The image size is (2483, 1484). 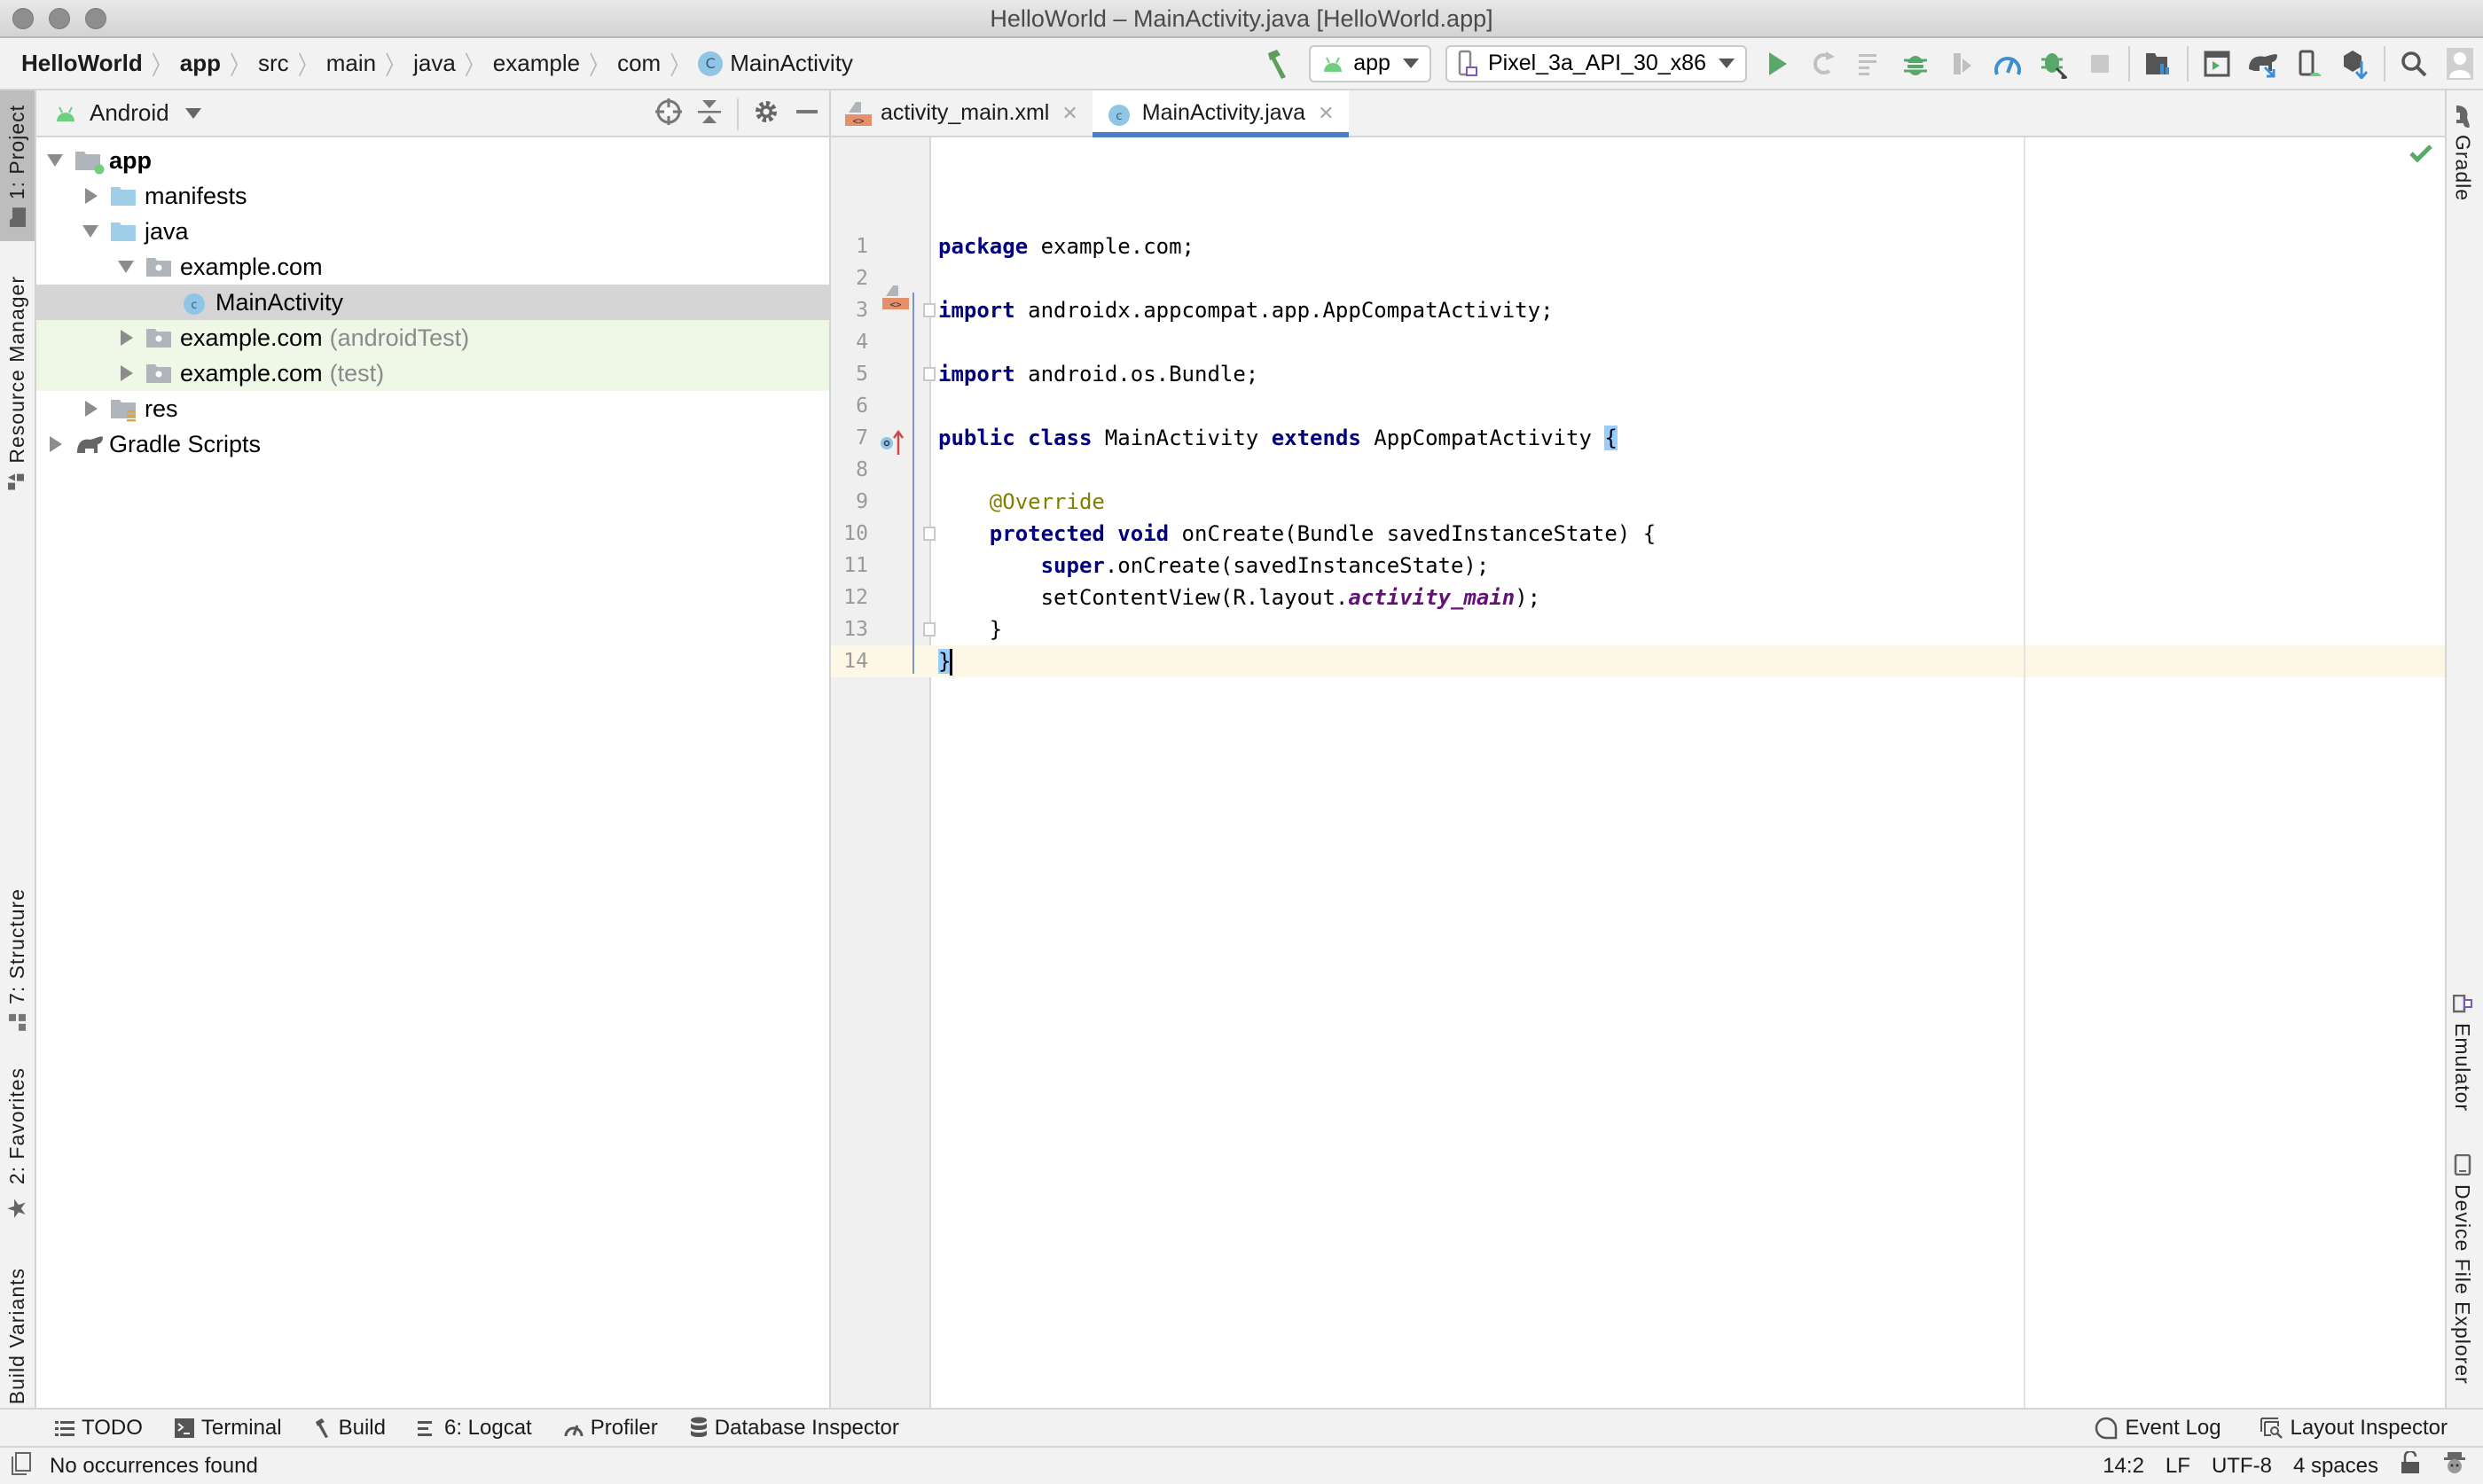 I want to click on line-separator: LF, so click(x=2178, y=1466).